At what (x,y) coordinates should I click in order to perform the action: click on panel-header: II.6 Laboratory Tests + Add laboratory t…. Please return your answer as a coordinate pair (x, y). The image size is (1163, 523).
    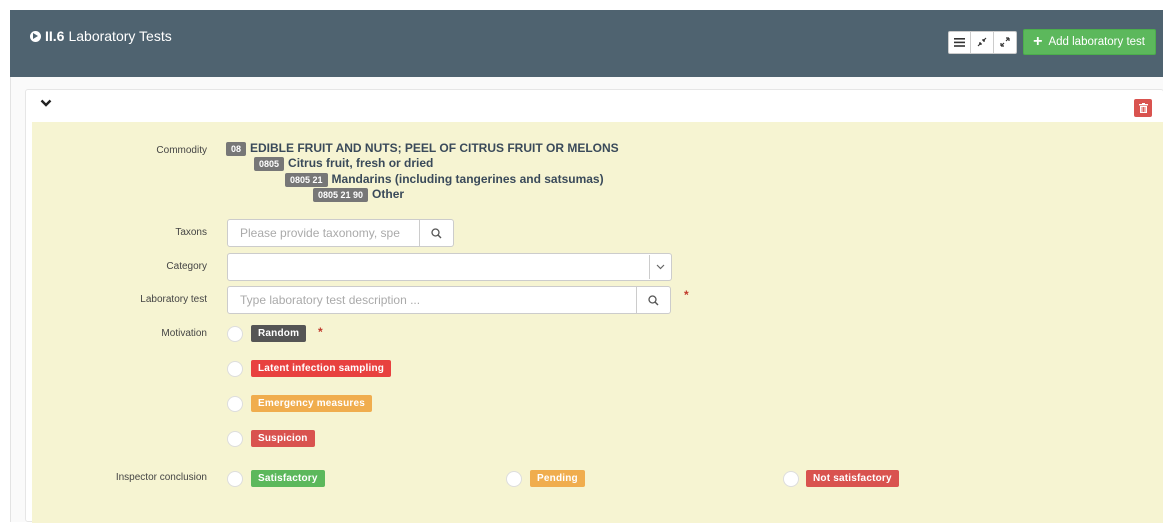
    Looking at the image, I should click on (586, 43).